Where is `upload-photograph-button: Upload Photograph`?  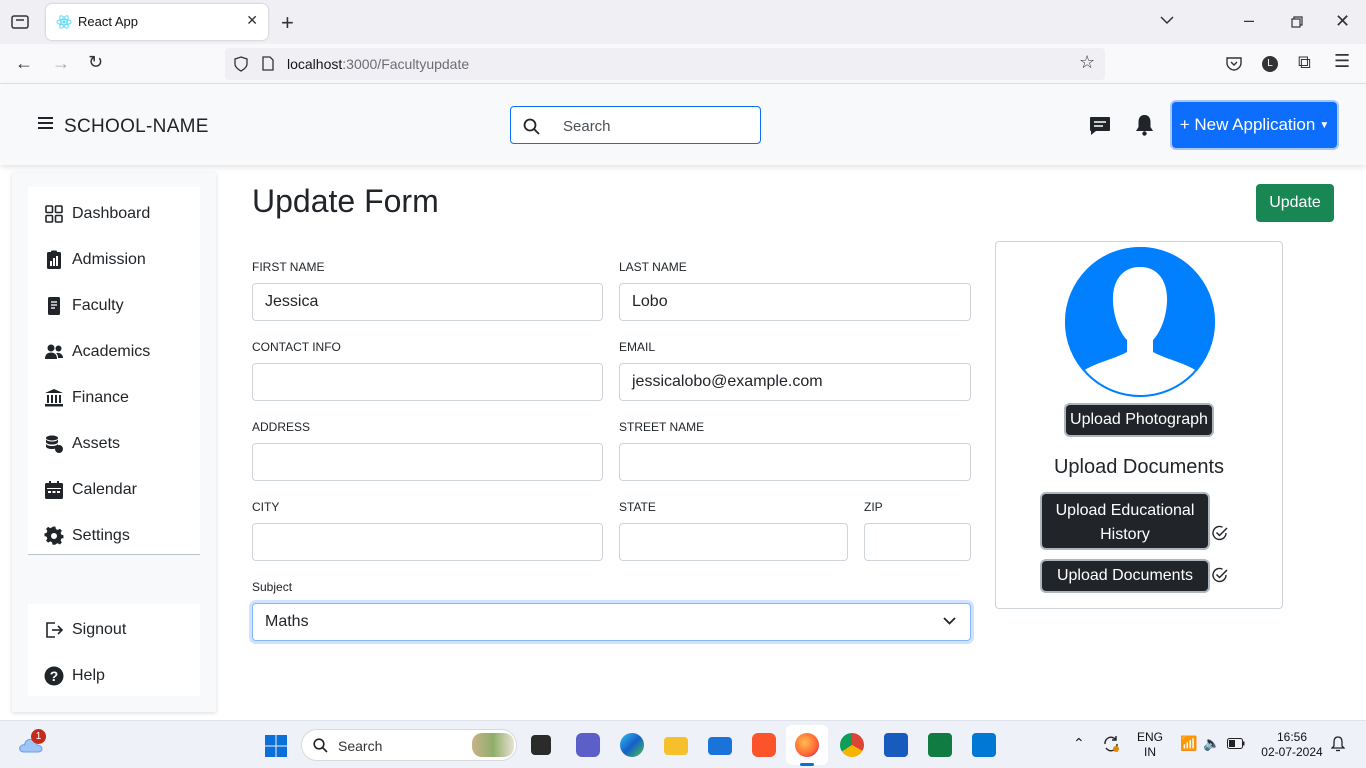 upload-photograph-button: Upload Photograph is located at coordinates (1139, 420).